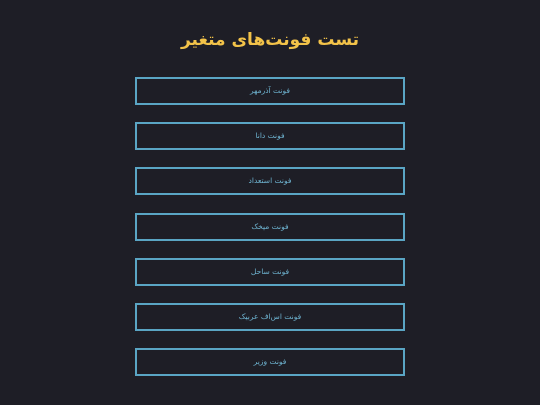 The image size is (540, 405). I want to click on font-button-mikhak: فونت میخک, so click(270, 226).